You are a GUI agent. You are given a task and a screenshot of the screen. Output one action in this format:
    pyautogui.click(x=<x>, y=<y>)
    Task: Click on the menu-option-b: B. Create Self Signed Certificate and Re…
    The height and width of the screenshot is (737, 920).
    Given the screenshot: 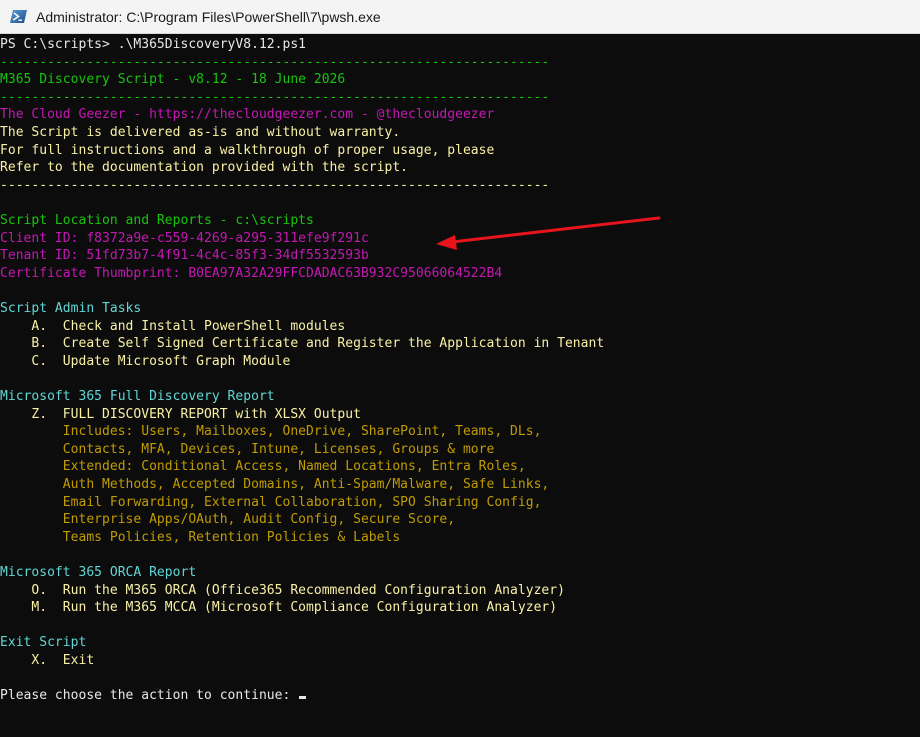 What is the action you would take?
    pyautogui.click(x=302, y=344)
    